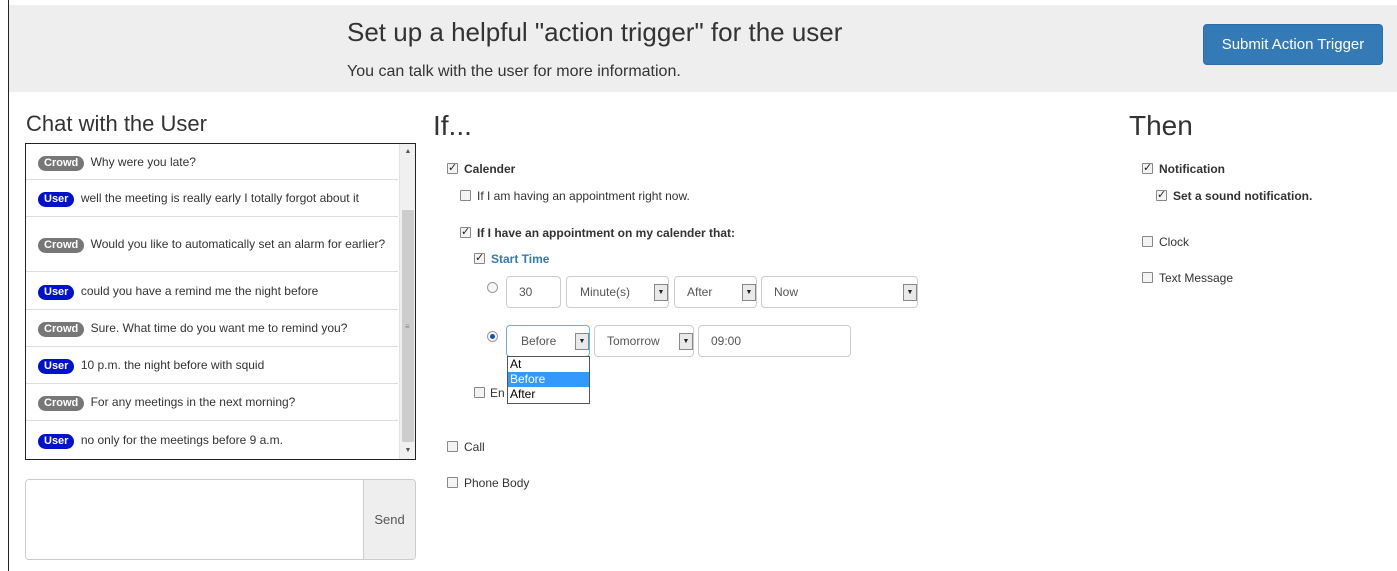 The image size is (1397, 571). Describe the element at coordinates (1192, 169) in the screenshot. I see `notification-label: Notification` at that location.